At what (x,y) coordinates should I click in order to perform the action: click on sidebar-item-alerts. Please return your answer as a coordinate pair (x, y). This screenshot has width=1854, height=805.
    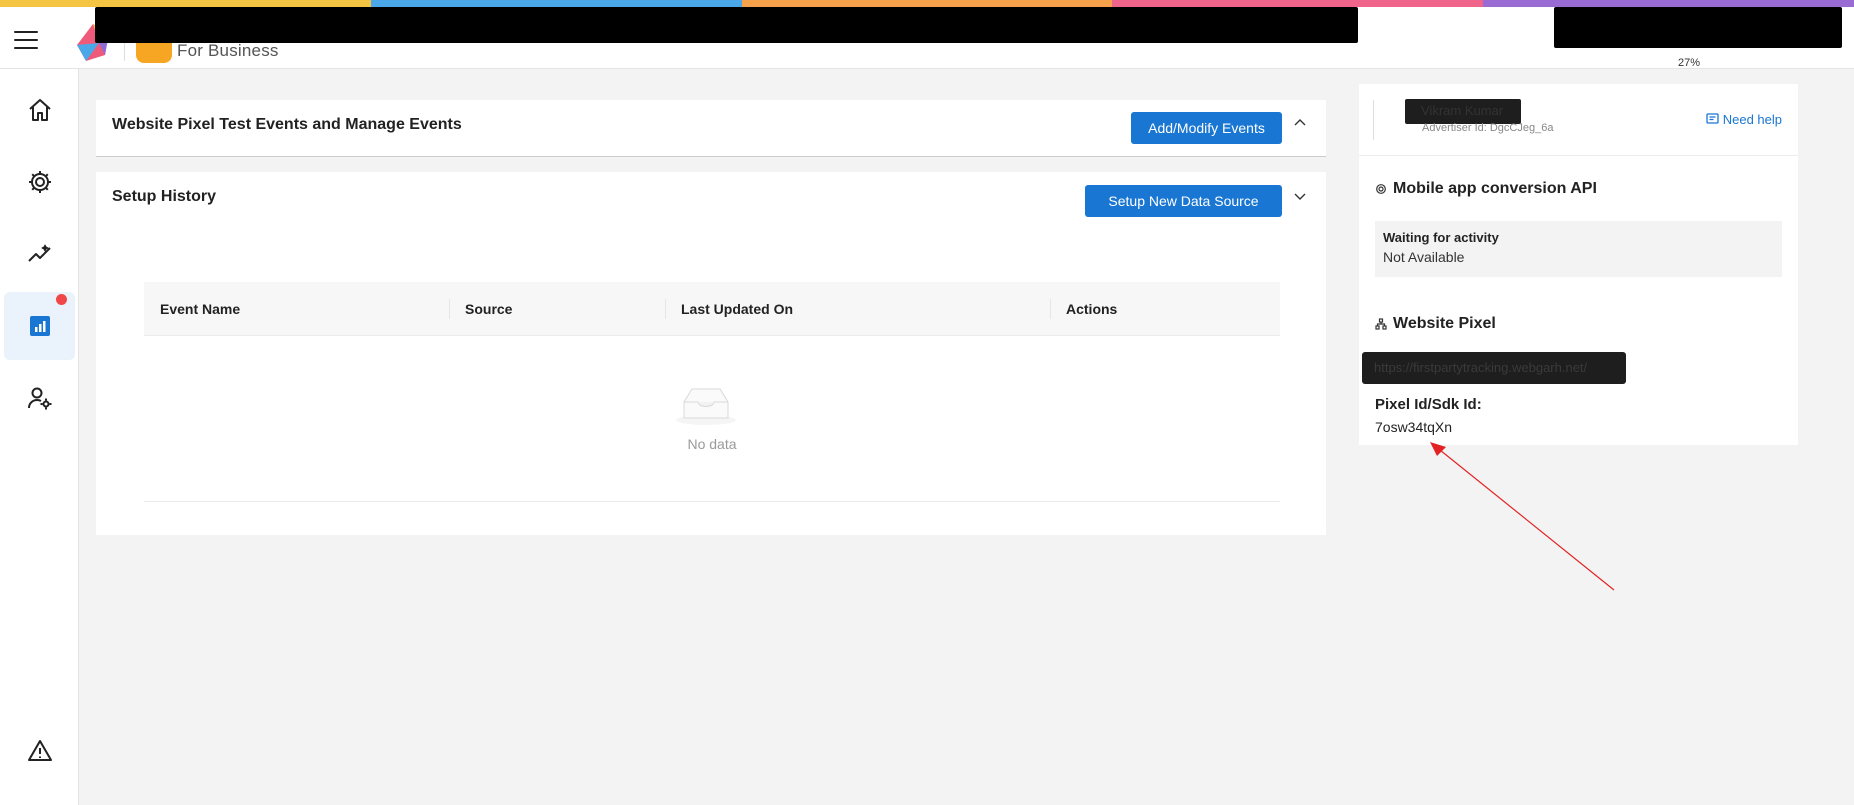
    Looking at the image, I should click on (39, 751).